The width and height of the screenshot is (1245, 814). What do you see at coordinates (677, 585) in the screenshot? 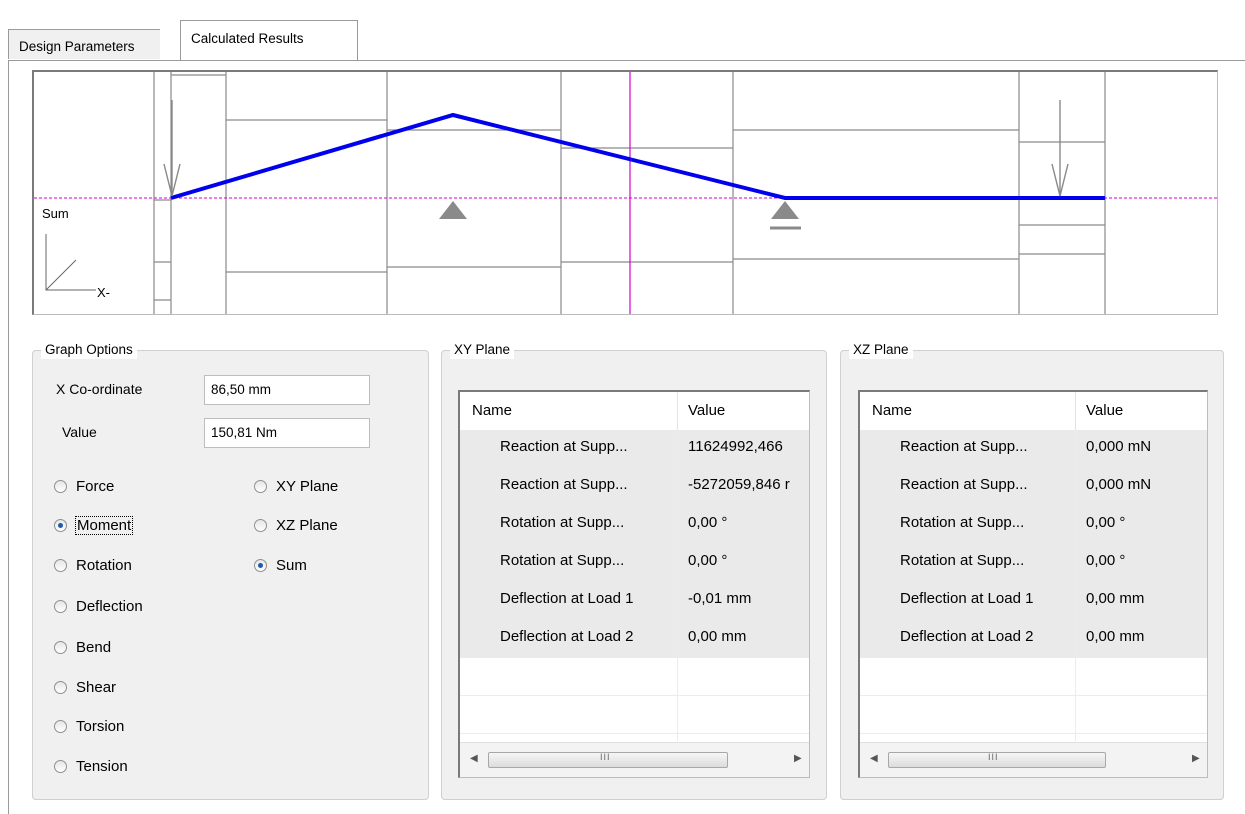
I see `column-divider` at bounding box center [677, 585].